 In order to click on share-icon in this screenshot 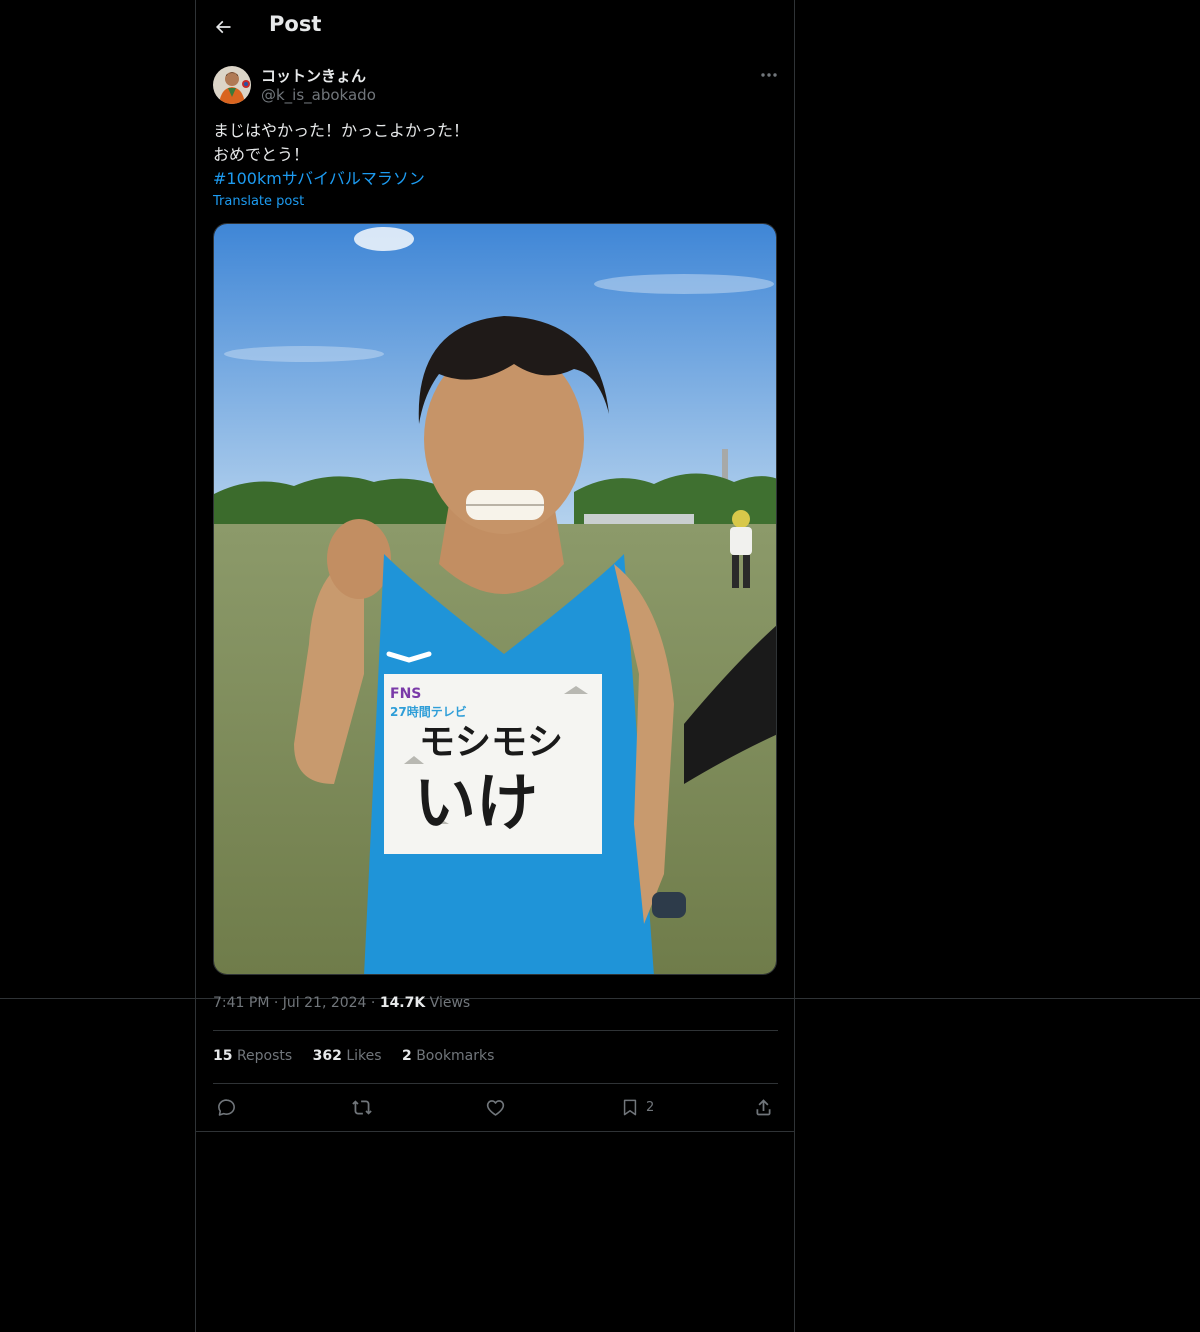, I will do `click(763, 1106)`.